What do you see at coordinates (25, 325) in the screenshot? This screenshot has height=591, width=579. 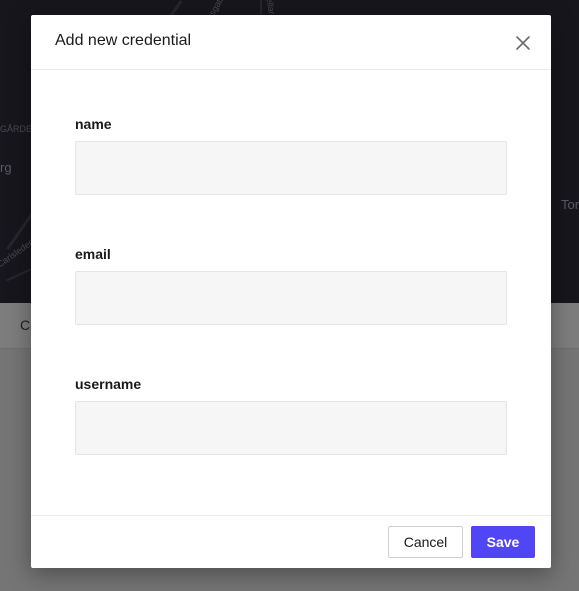 I see `background-toolbar-text: C` at bounding box center [25, 325].